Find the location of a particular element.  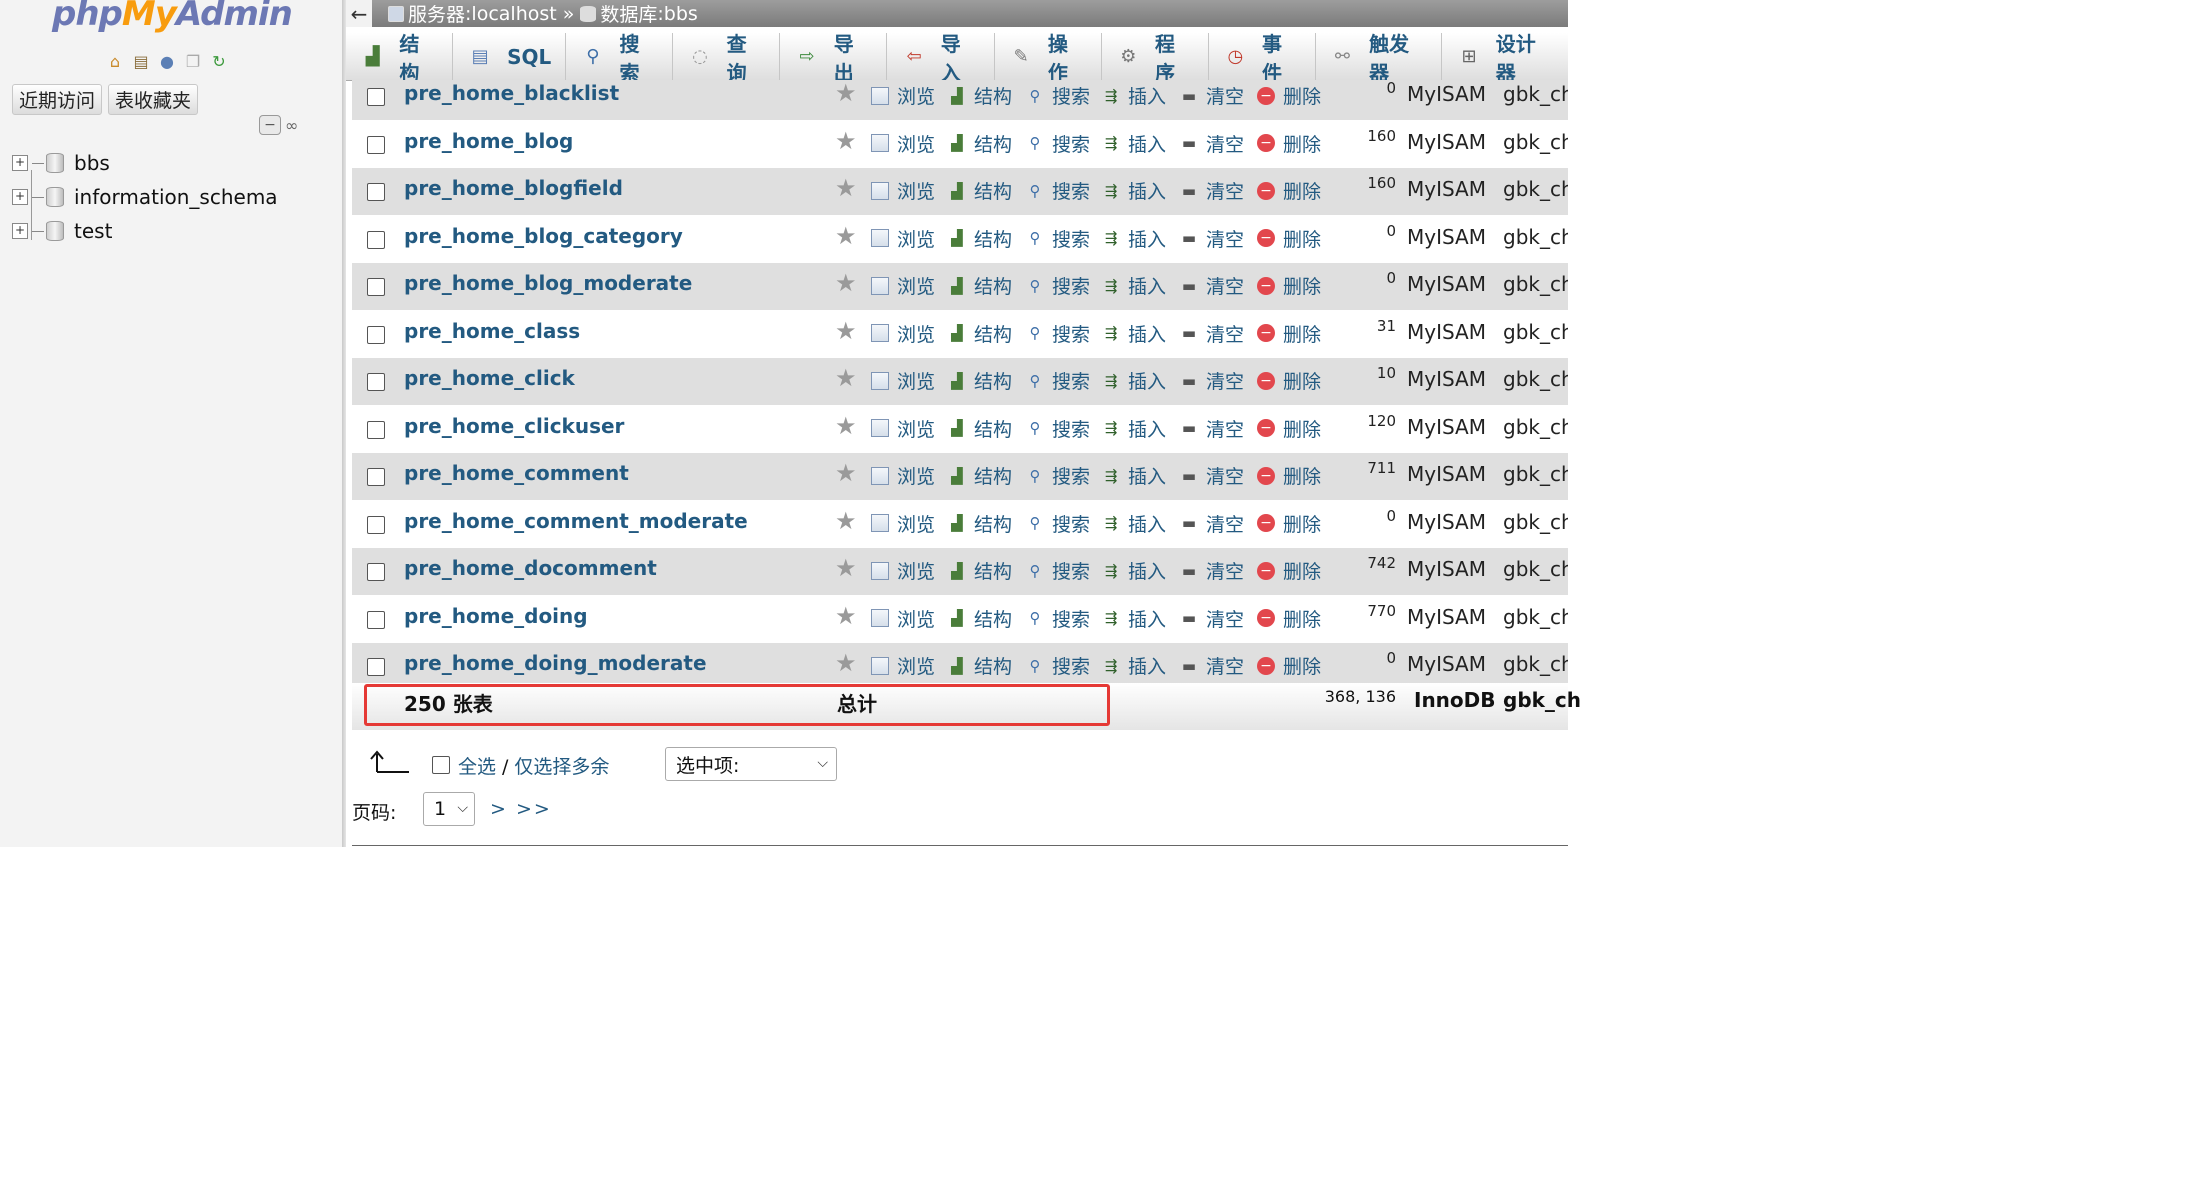

tab-designer: ⊞ 设计器 is located at coordinates (1505, 58).